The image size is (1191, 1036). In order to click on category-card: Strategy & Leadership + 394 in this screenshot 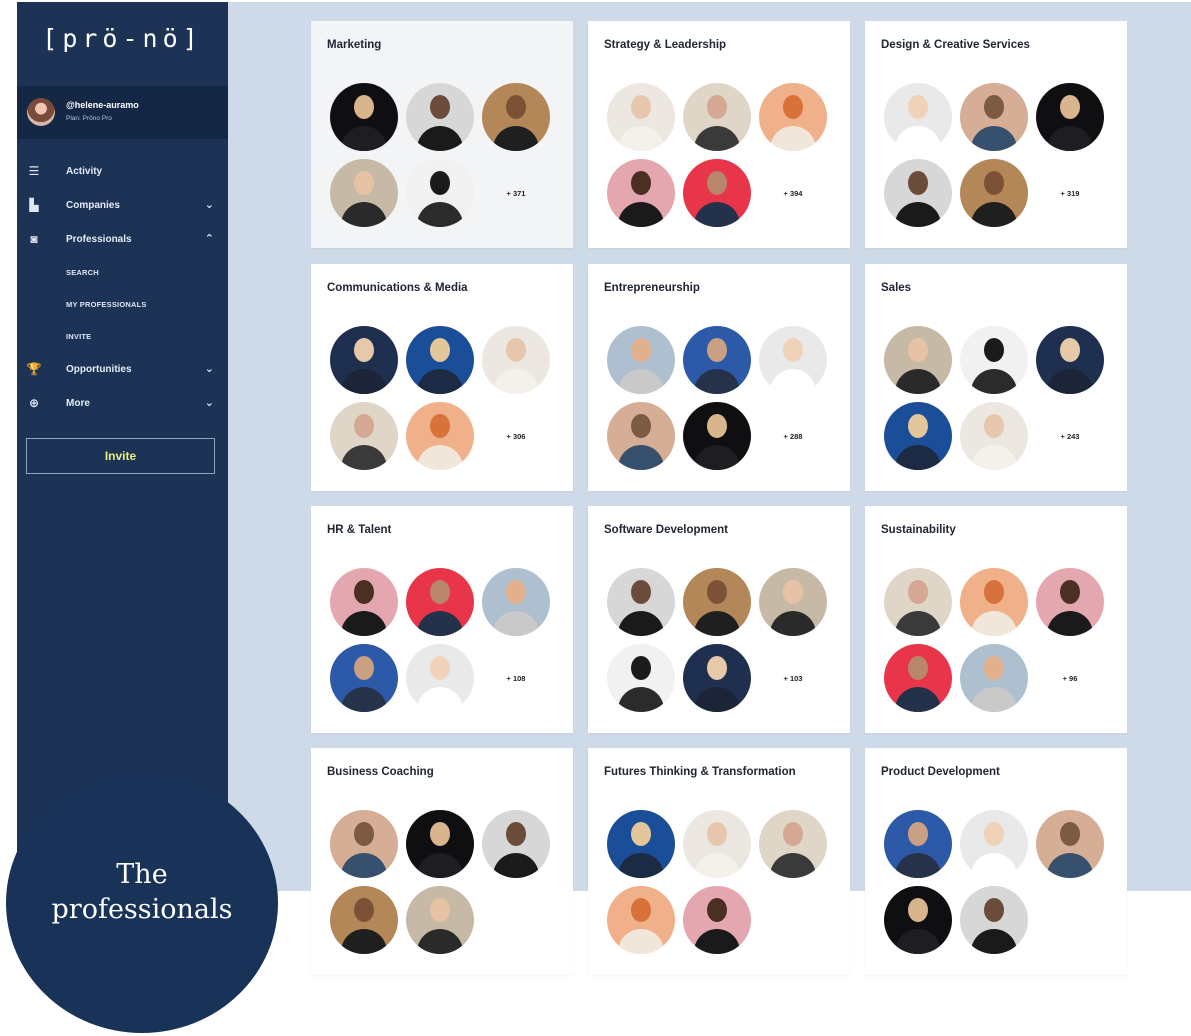, I will do `click(719, 134)`.